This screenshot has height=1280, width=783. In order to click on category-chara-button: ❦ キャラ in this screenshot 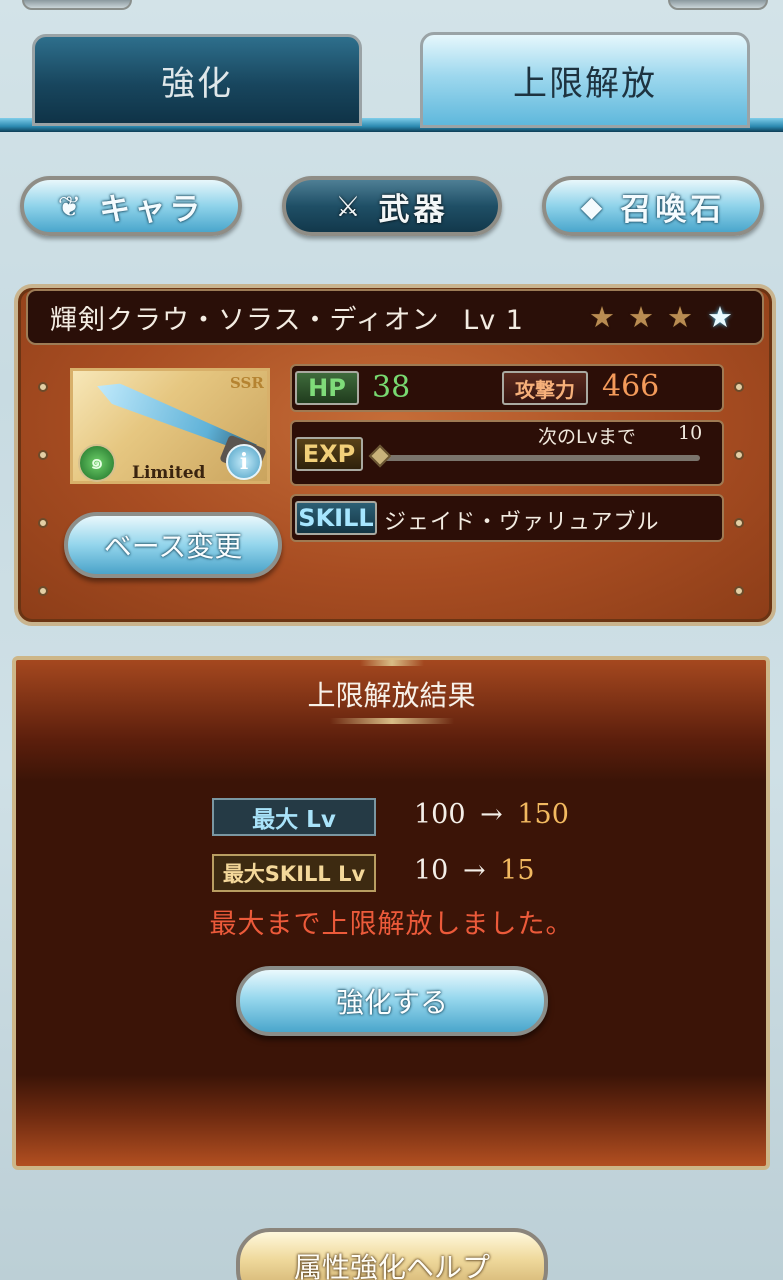, I will do `click(131, 206)`.